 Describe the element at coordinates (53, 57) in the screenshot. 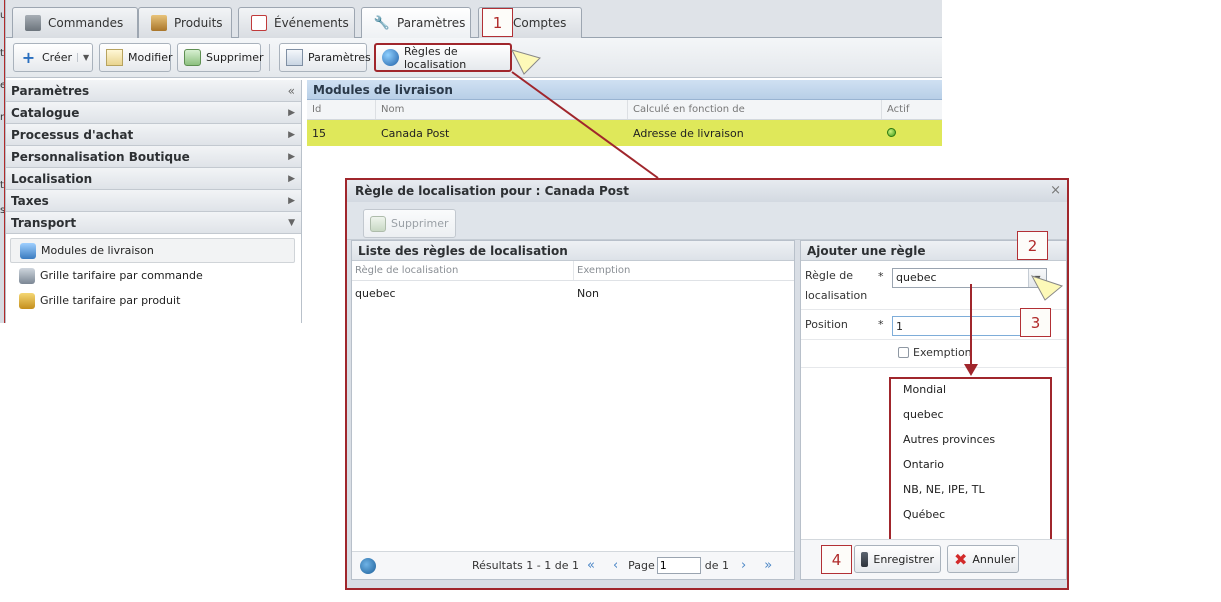

I see `create-button: + Créer ▼` at that location.